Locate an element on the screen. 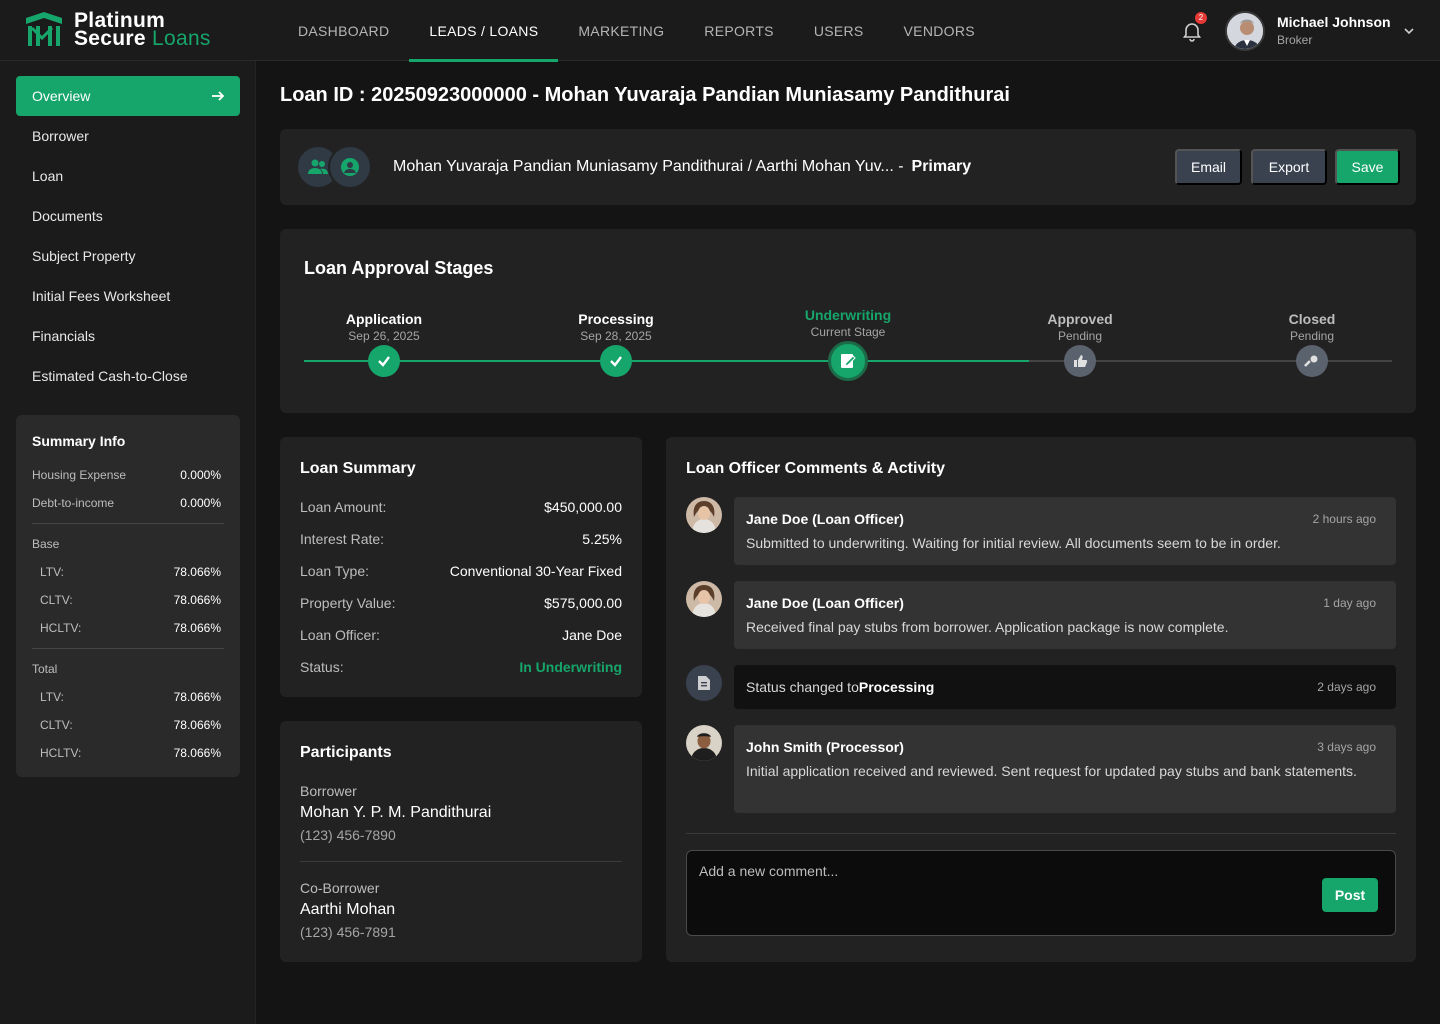 Image resolution: width=1440 pixels, height=1024 pixels. base-hcltv-value: 78.066% is located at coordinates (197, 628).